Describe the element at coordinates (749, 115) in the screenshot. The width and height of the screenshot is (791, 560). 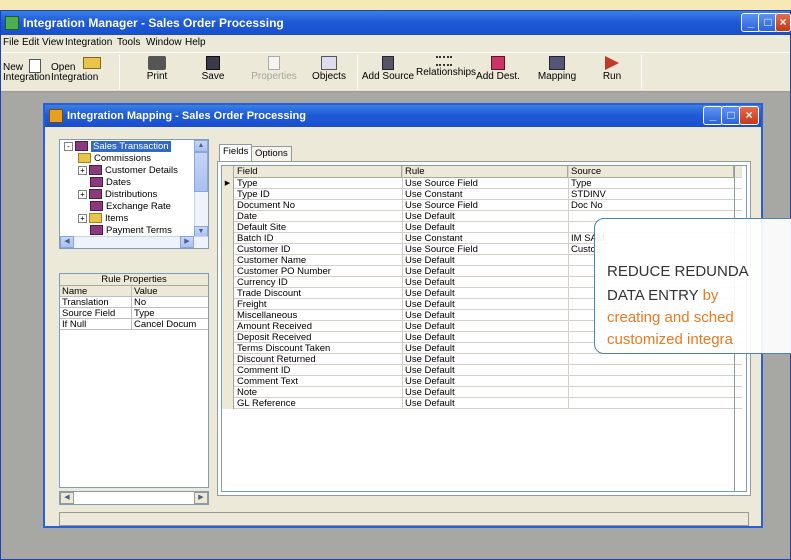
I see `inner-close-button: ×` at that location.